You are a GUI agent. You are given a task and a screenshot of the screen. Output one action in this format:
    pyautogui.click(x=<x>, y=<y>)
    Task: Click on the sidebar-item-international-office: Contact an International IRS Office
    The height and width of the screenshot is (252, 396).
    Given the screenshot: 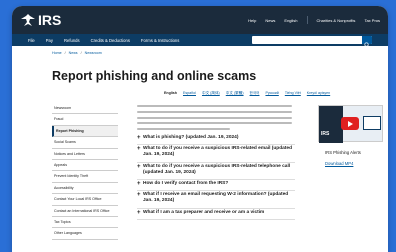 What is the action you would take?
    pyautogui.click(x=85, y=211)
    